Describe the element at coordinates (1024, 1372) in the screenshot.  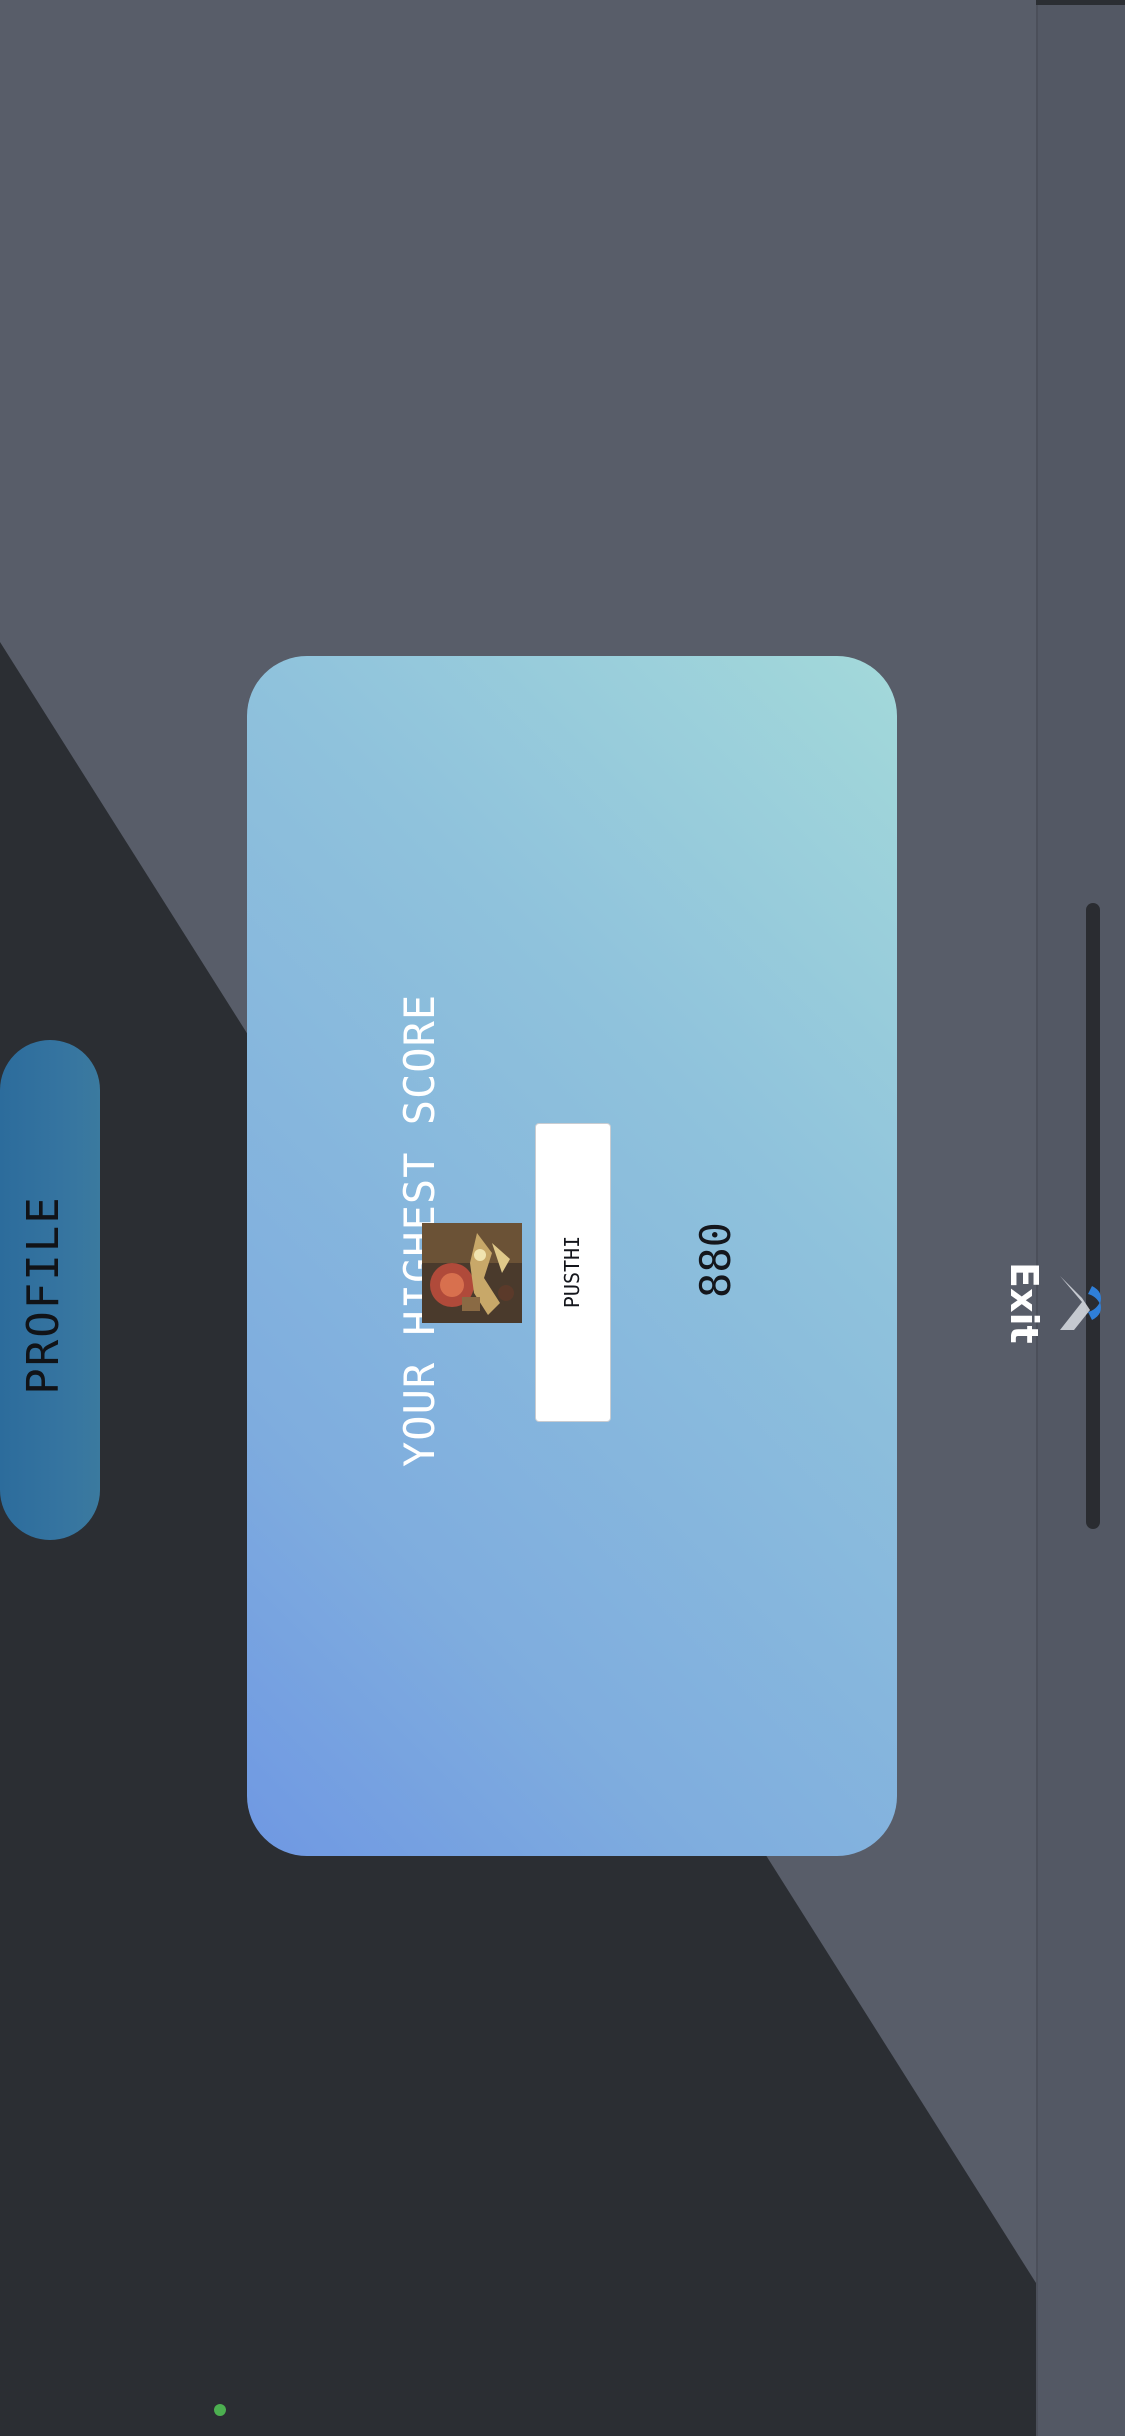
I see `exit-label: Exit` at that location.